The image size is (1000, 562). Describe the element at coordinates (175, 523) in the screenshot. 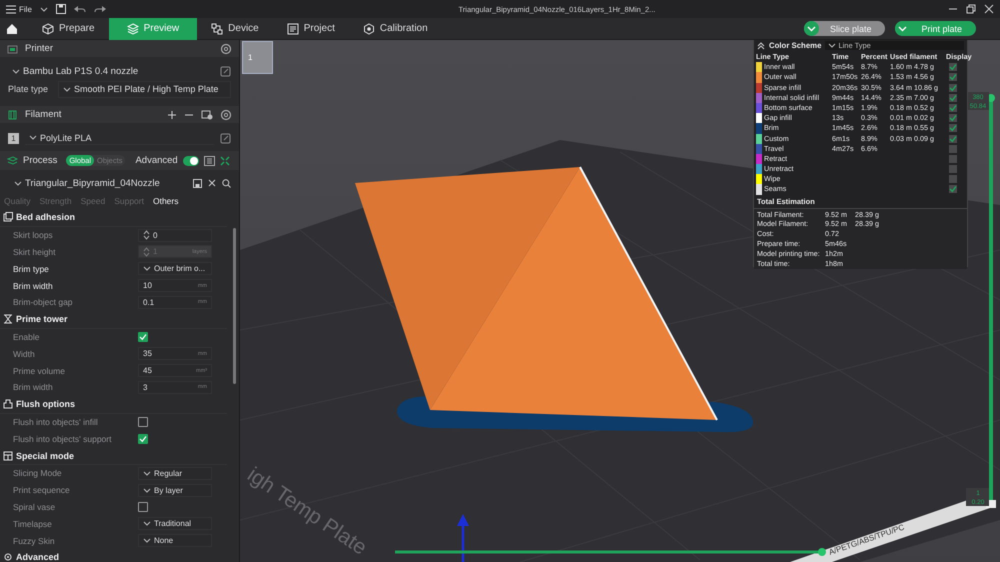

I see `dropdown: Traditional` at that location.